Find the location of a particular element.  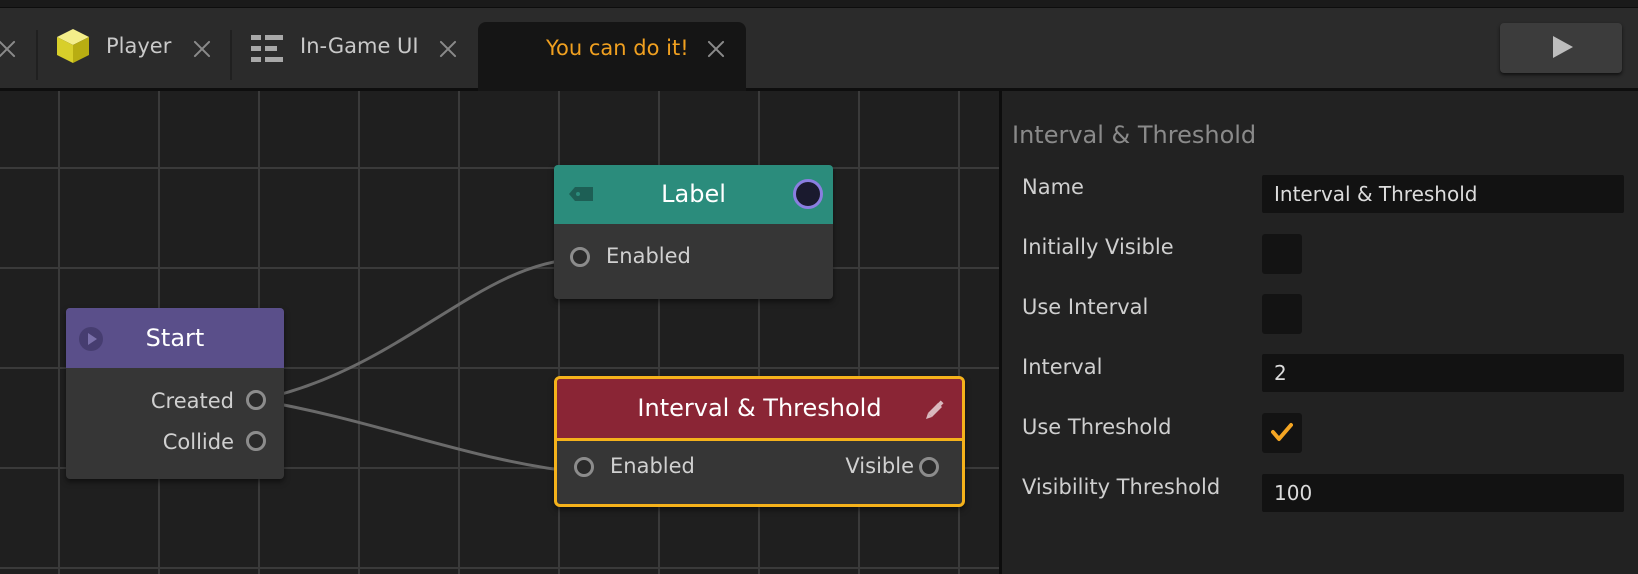

interval-field: 2 is located at coordinates (1443, 373).